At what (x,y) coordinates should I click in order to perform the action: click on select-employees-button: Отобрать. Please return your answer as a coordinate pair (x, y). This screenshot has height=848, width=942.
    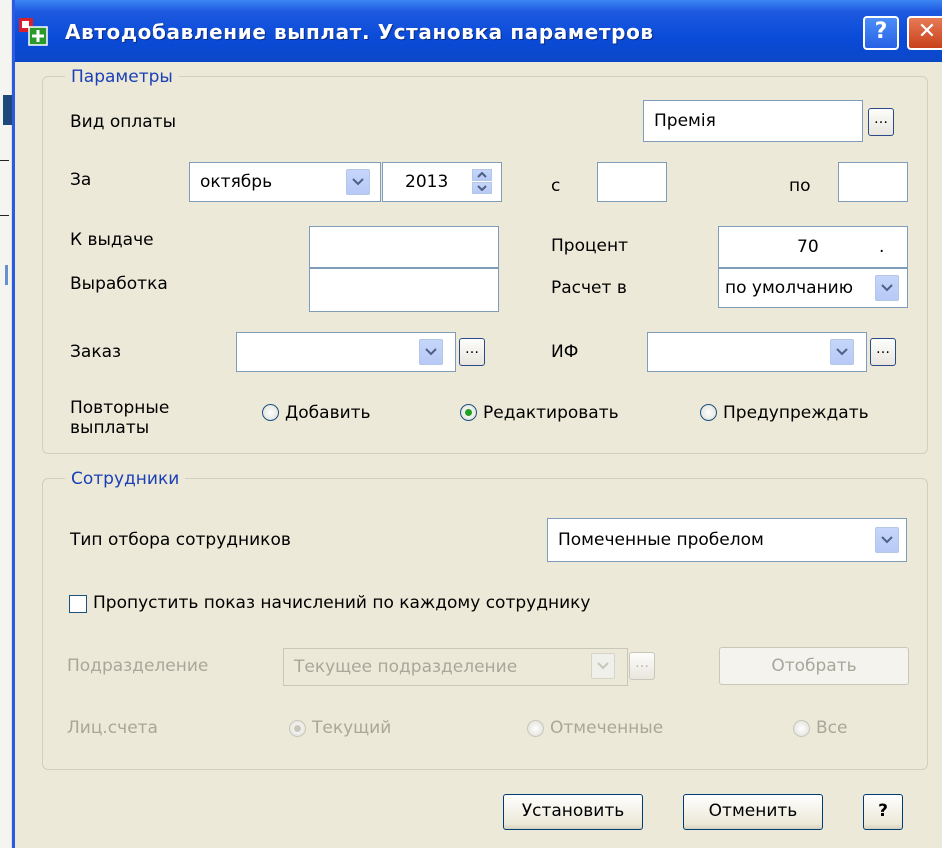
    Looking at the image, I should click on (814, 666).